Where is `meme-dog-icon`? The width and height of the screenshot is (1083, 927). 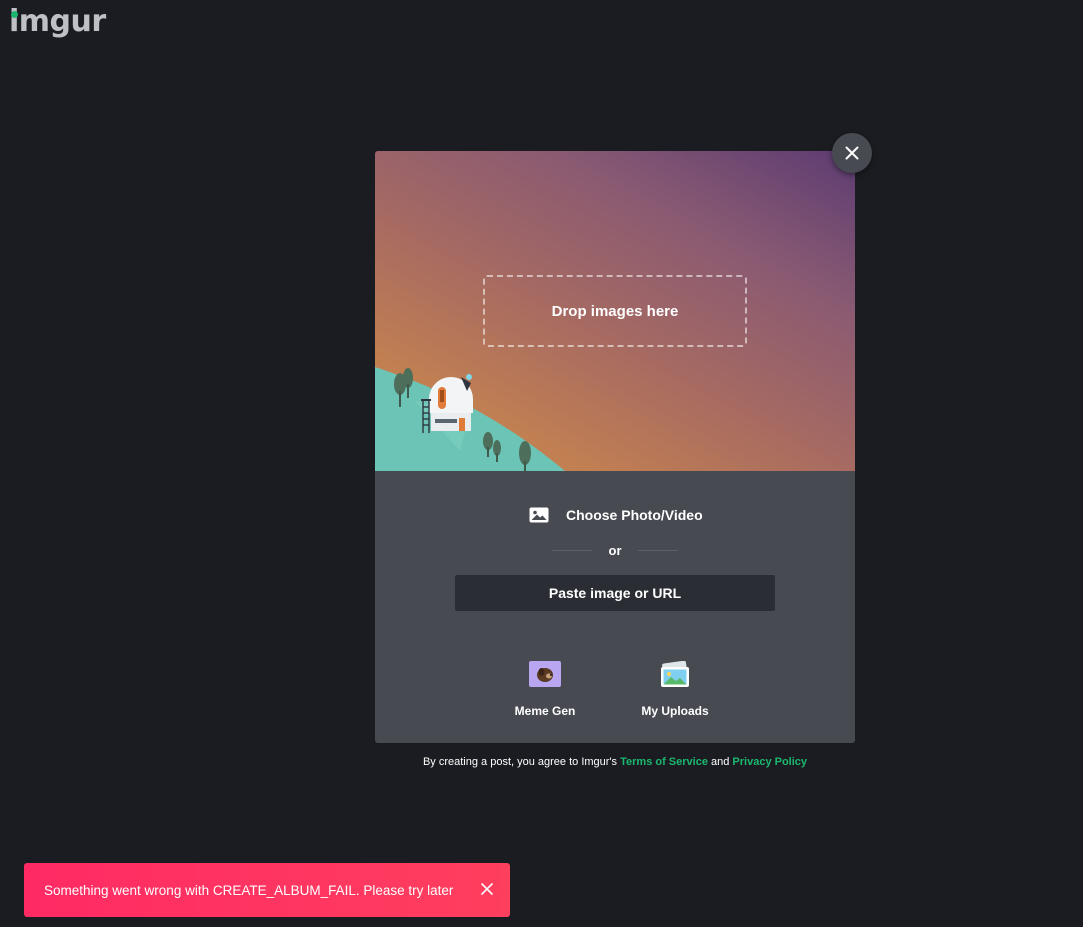
meme-dog-icon is located at coordinates (545, 674).